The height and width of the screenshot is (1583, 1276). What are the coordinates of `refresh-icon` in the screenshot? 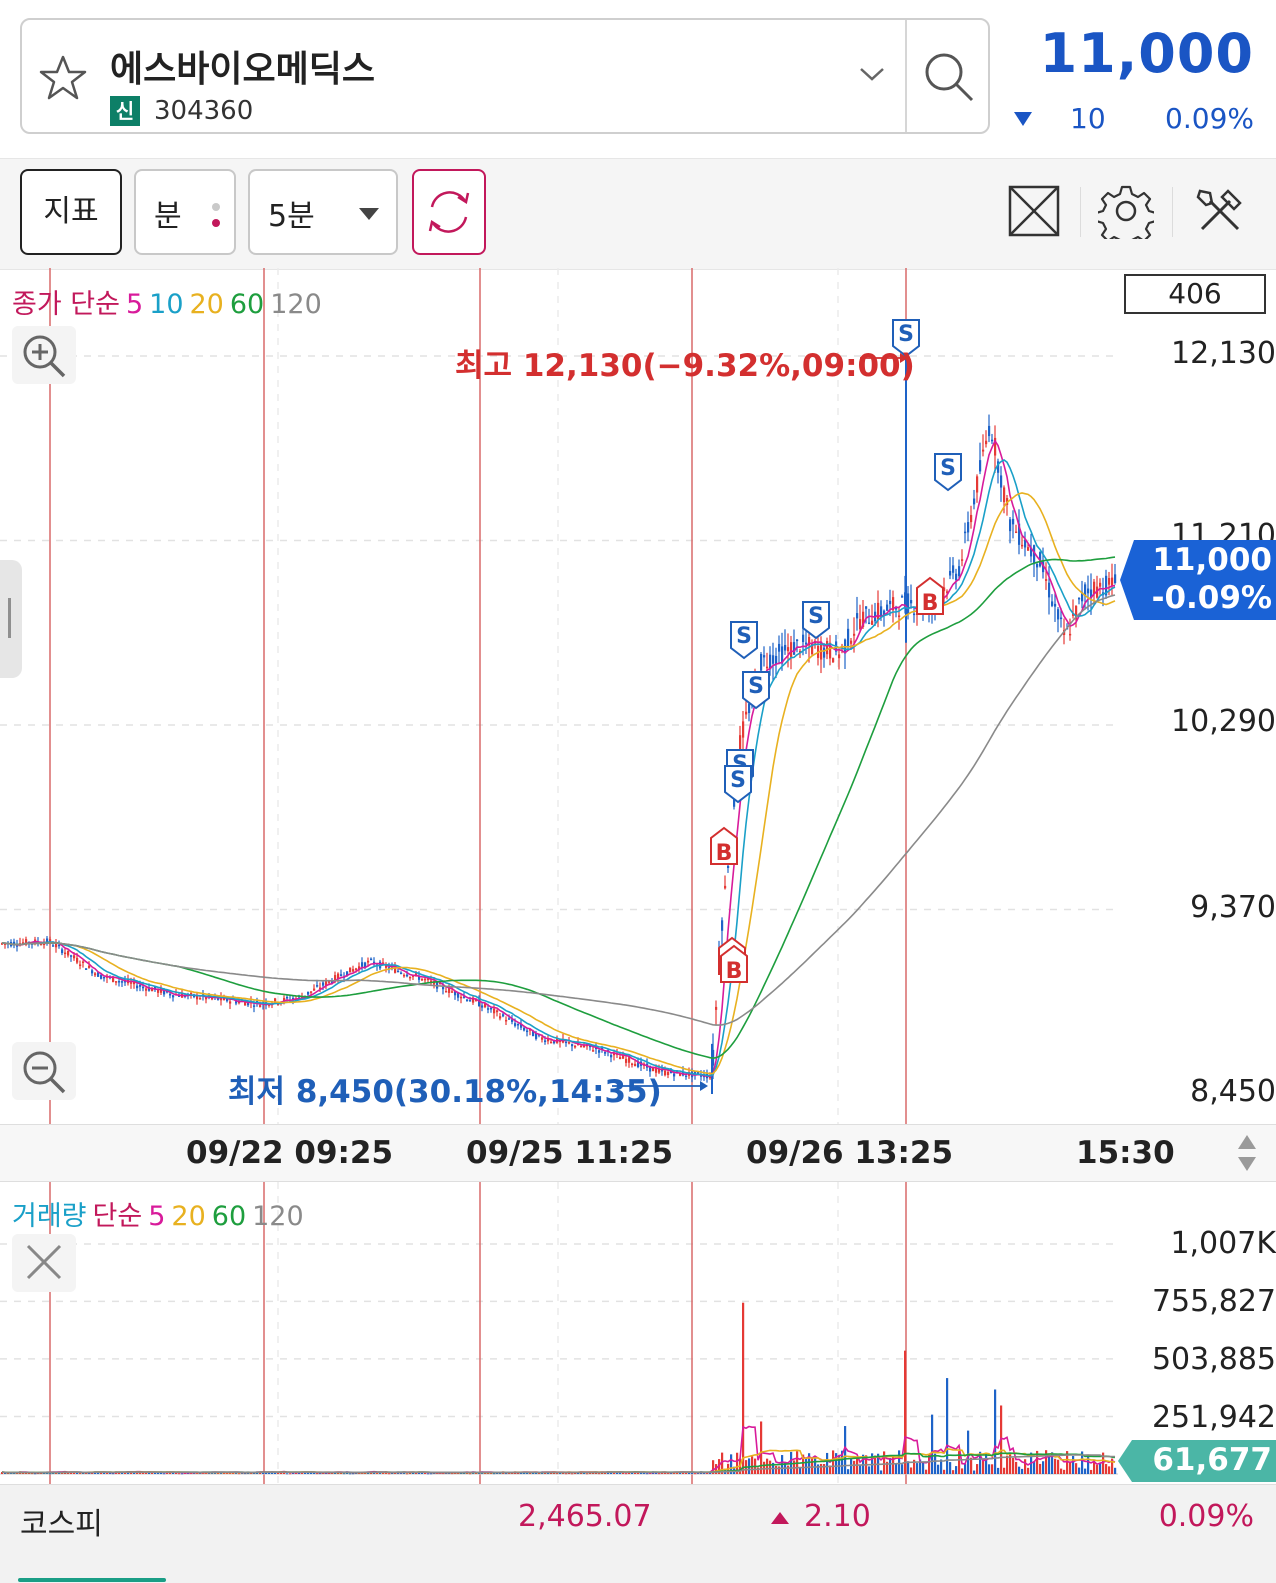 It's located at (449, 212).